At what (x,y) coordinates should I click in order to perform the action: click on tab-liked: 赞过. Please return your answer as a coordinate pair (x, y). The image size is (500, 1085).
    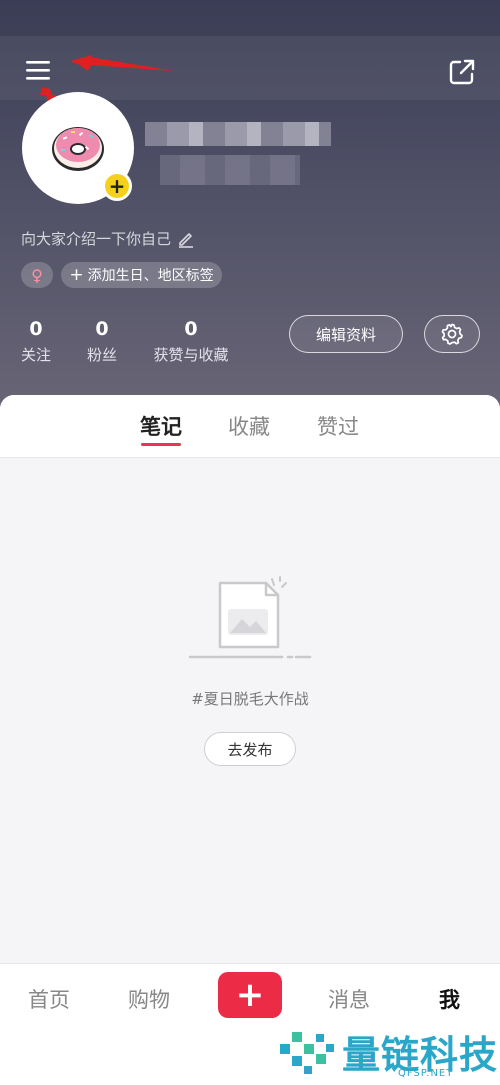
    Looking at the image, I should click on (338, 426).